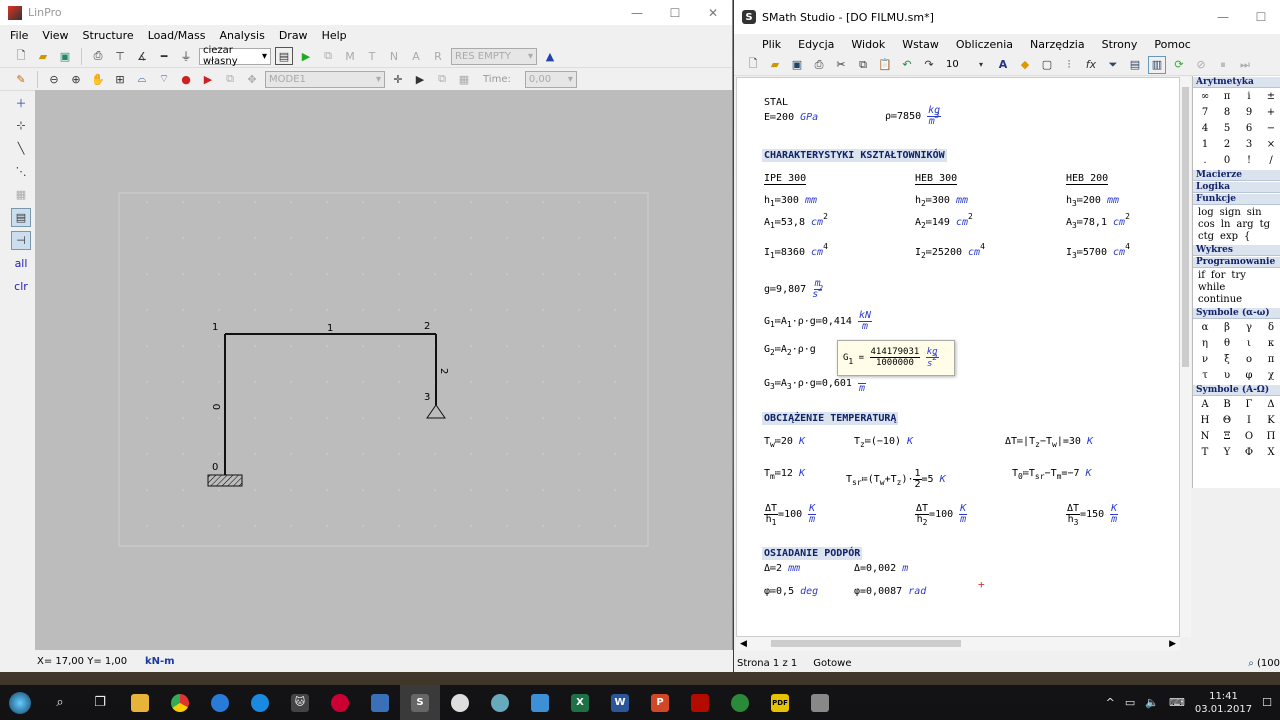 The image size is (1280, 720). I want to click on select-all-button: all, so click(21, 263).